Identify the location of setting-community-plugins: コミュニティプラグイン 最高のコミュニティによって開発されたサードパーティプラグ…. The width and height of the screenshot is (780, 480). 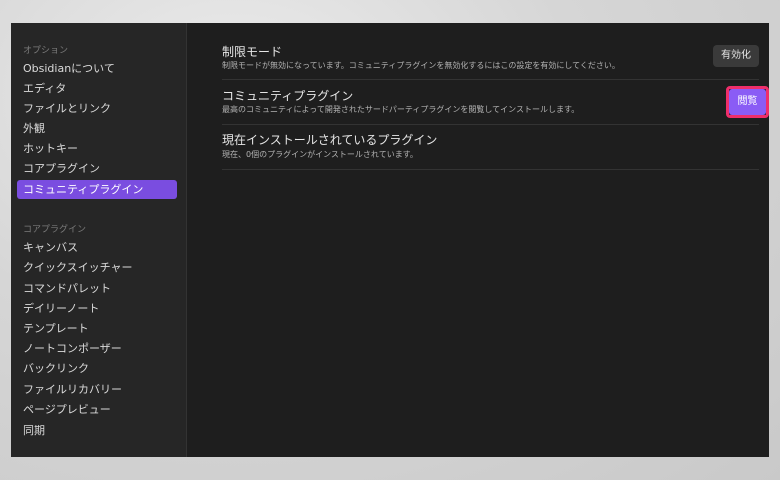
(490, 102).